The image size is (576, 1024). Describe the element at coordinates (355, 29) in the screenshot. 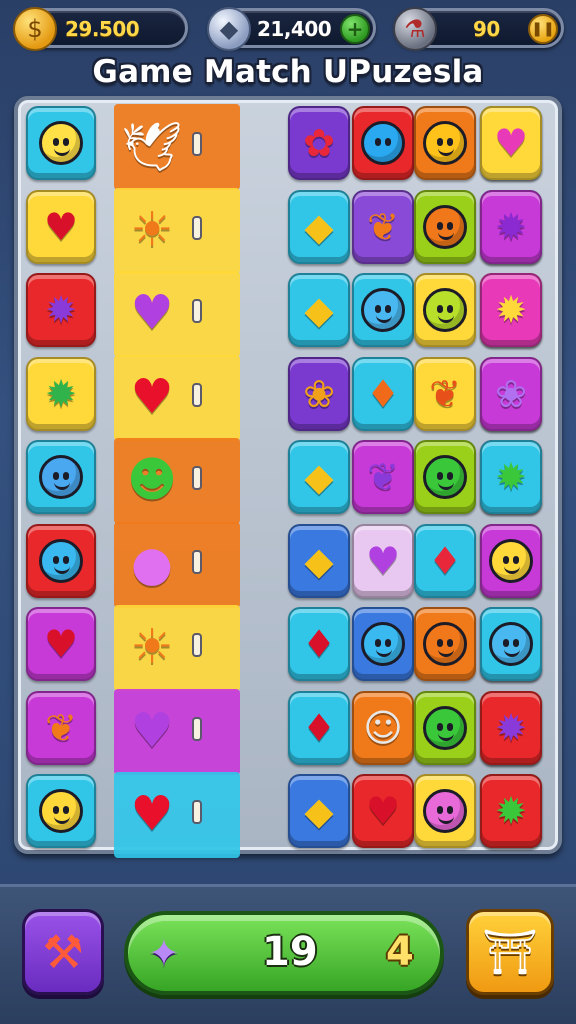

I see `add-gems-button: +` at that location.